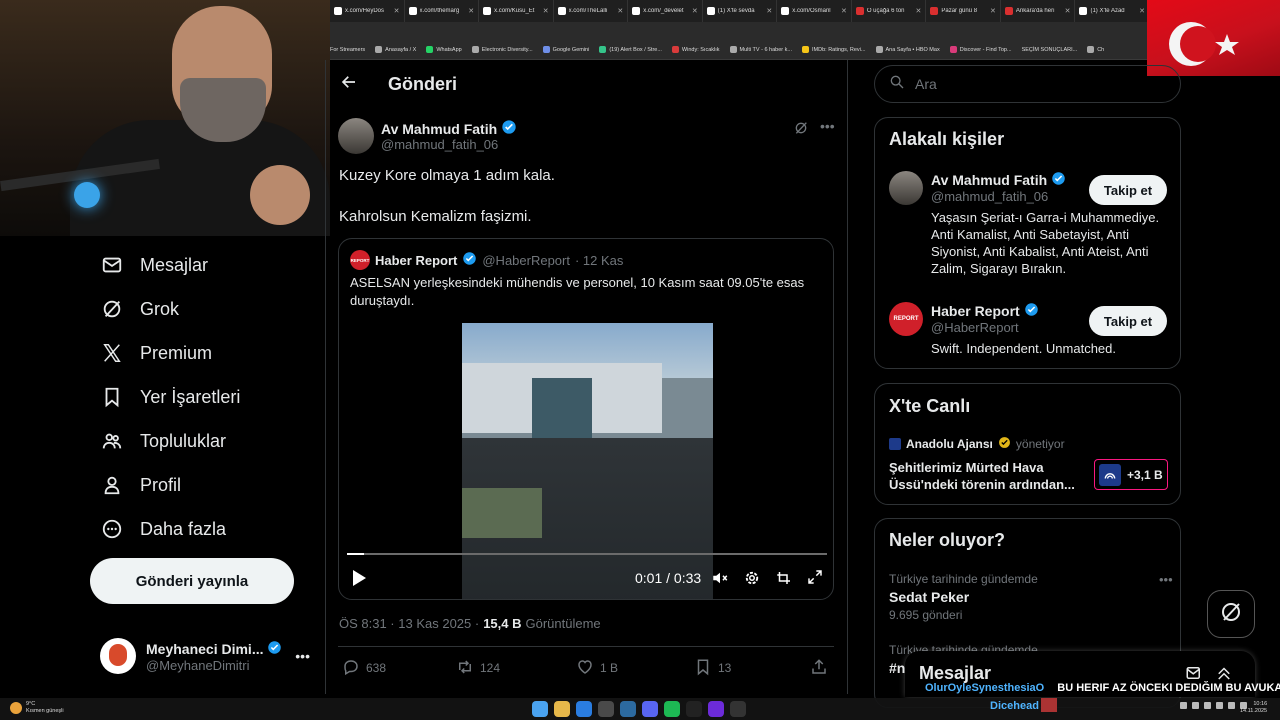 This screenshot has width=1280, height=720. Describe the element at coordinates (752, 580) in the screenshot. I see `settings-gear-icon` at that location.